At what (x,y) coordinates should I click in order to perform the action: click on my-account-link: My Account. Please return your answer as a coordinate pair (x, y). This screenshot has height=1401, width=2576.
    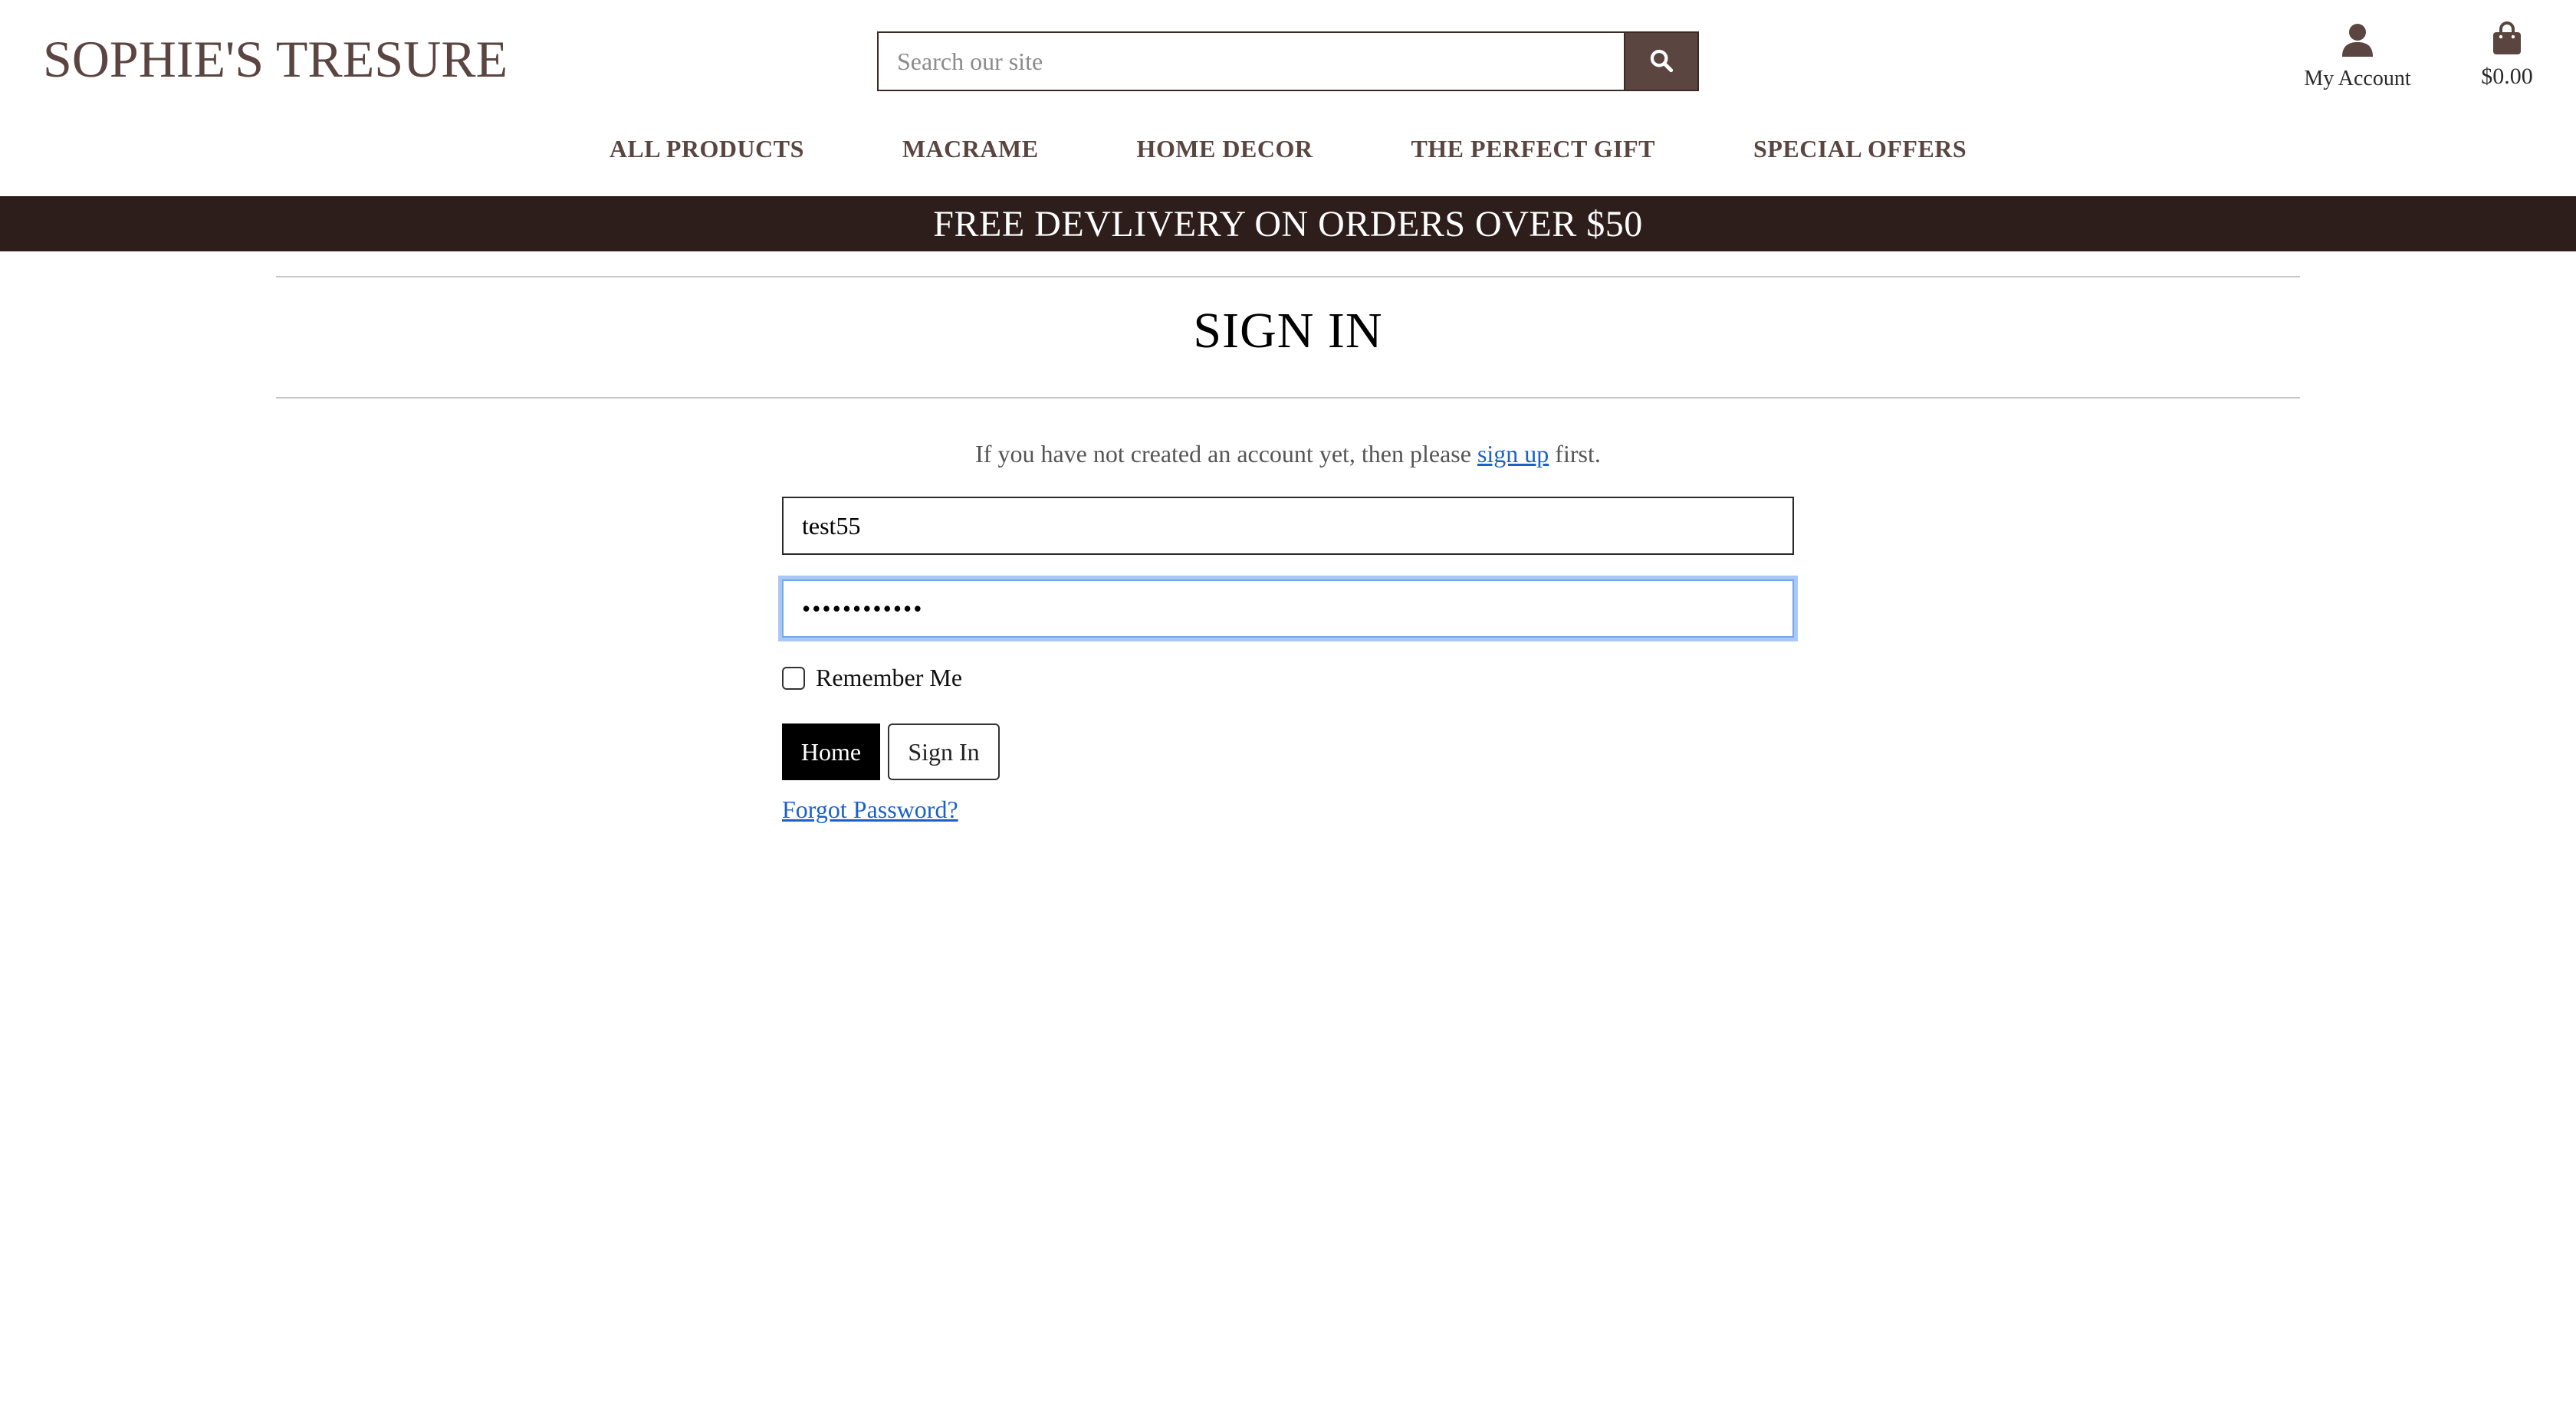
    Looking at the image, I should click on (2357, 57).